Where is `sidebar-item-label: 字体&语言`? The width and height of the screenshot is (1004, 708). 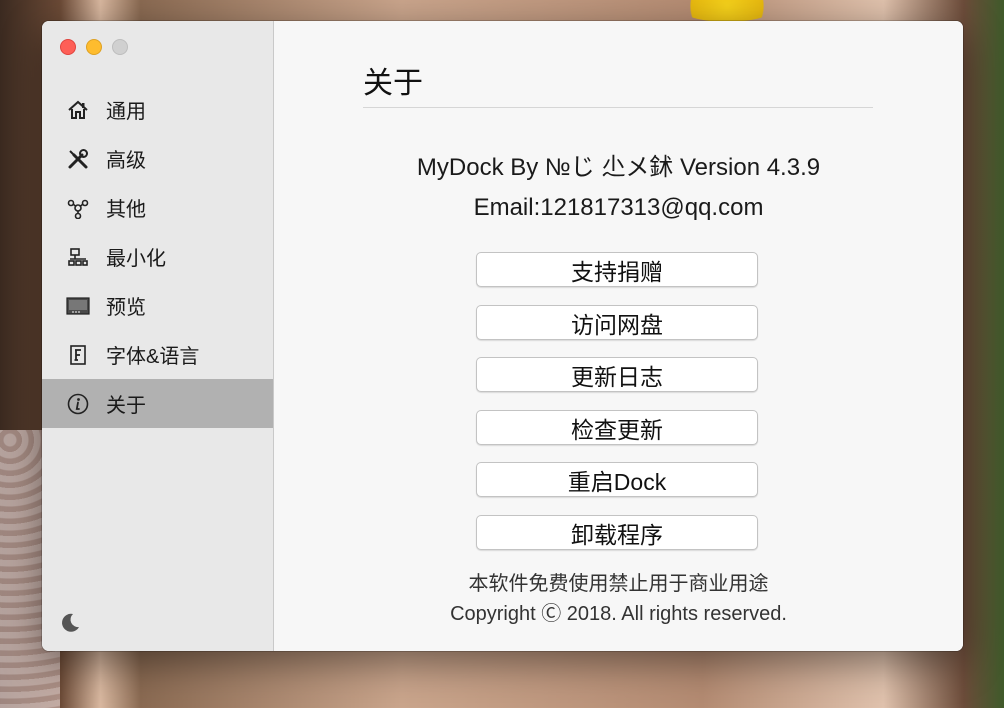
sidebar-item-label: 字体&语言 is located at coordinates (153, 357).